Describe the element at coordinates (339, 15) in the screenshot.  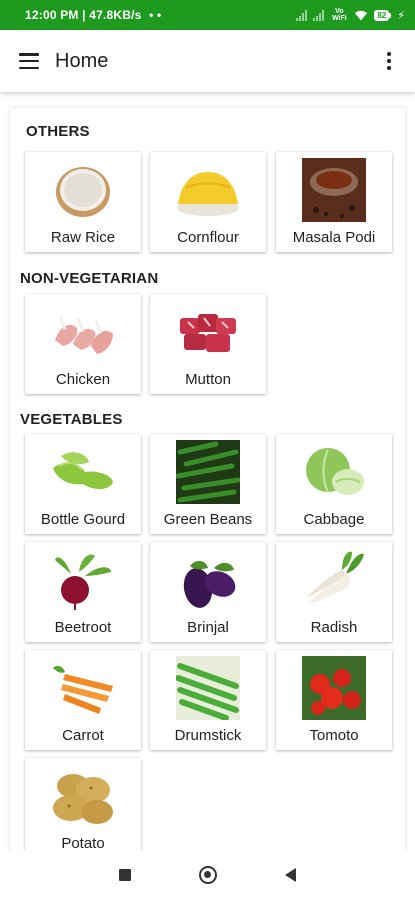
I see `volte-icon: Vo WiFi` at that location.